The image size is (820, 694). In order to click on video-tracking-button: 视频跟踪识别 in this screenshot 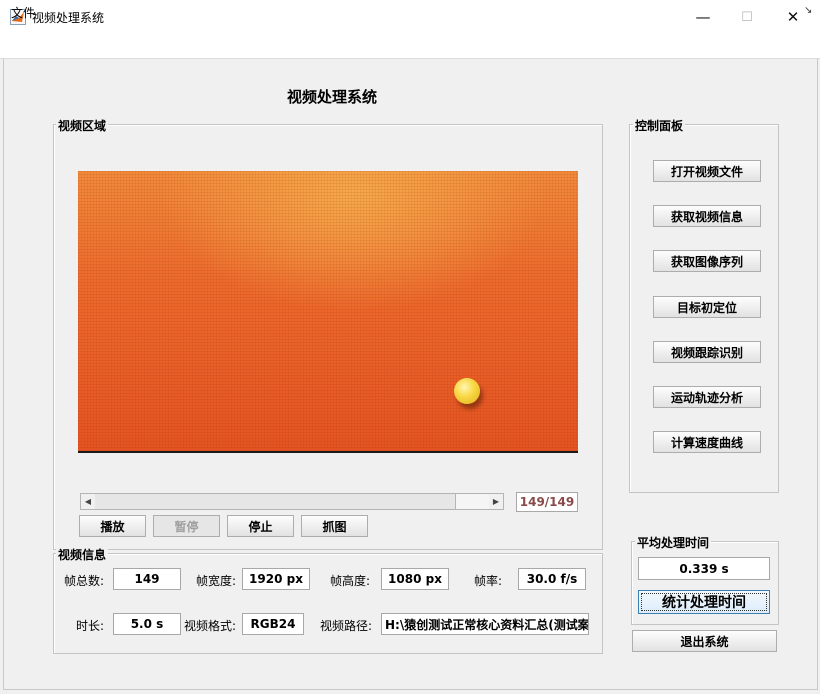, I will do `click(707, 352)`.